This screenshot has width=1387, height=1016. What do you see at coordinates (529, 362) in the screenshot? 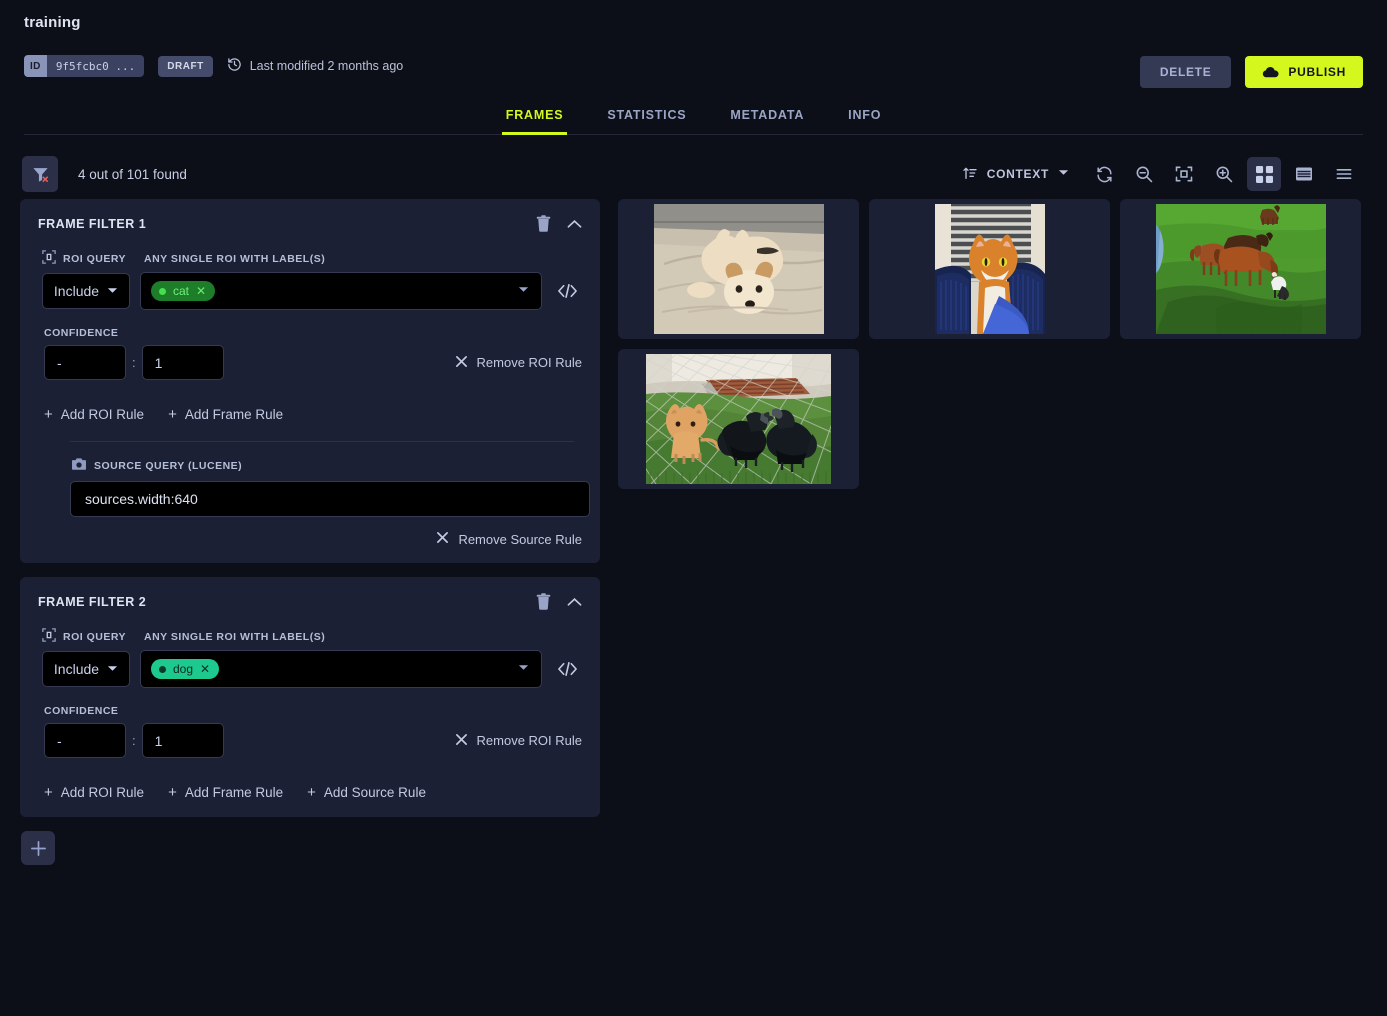
I see `remove-roi-rule-label: Remove ROI Rule` at bounding box center [529, 362].